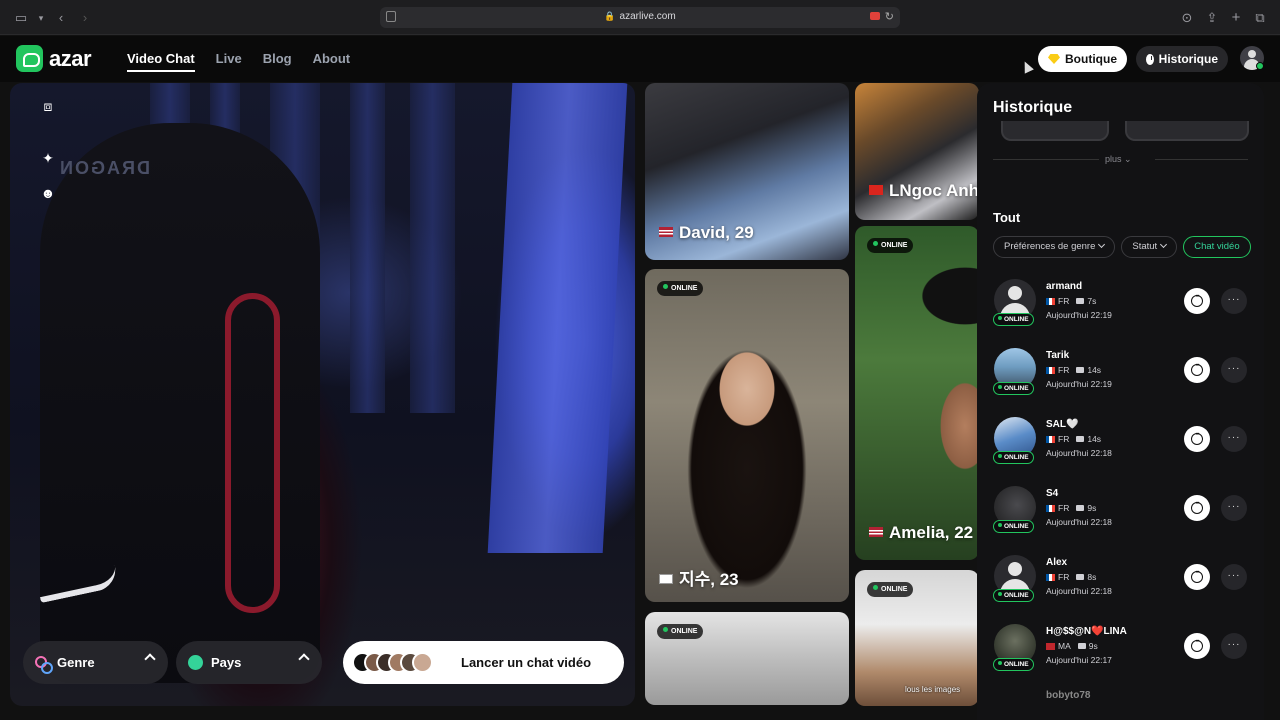  Describe the element at coordinates (1120, 445) in the screenshot. I see `history-row: ONLINE SAL🤍 FR 14s Aujourd'hui 22:18 ···` at that location.